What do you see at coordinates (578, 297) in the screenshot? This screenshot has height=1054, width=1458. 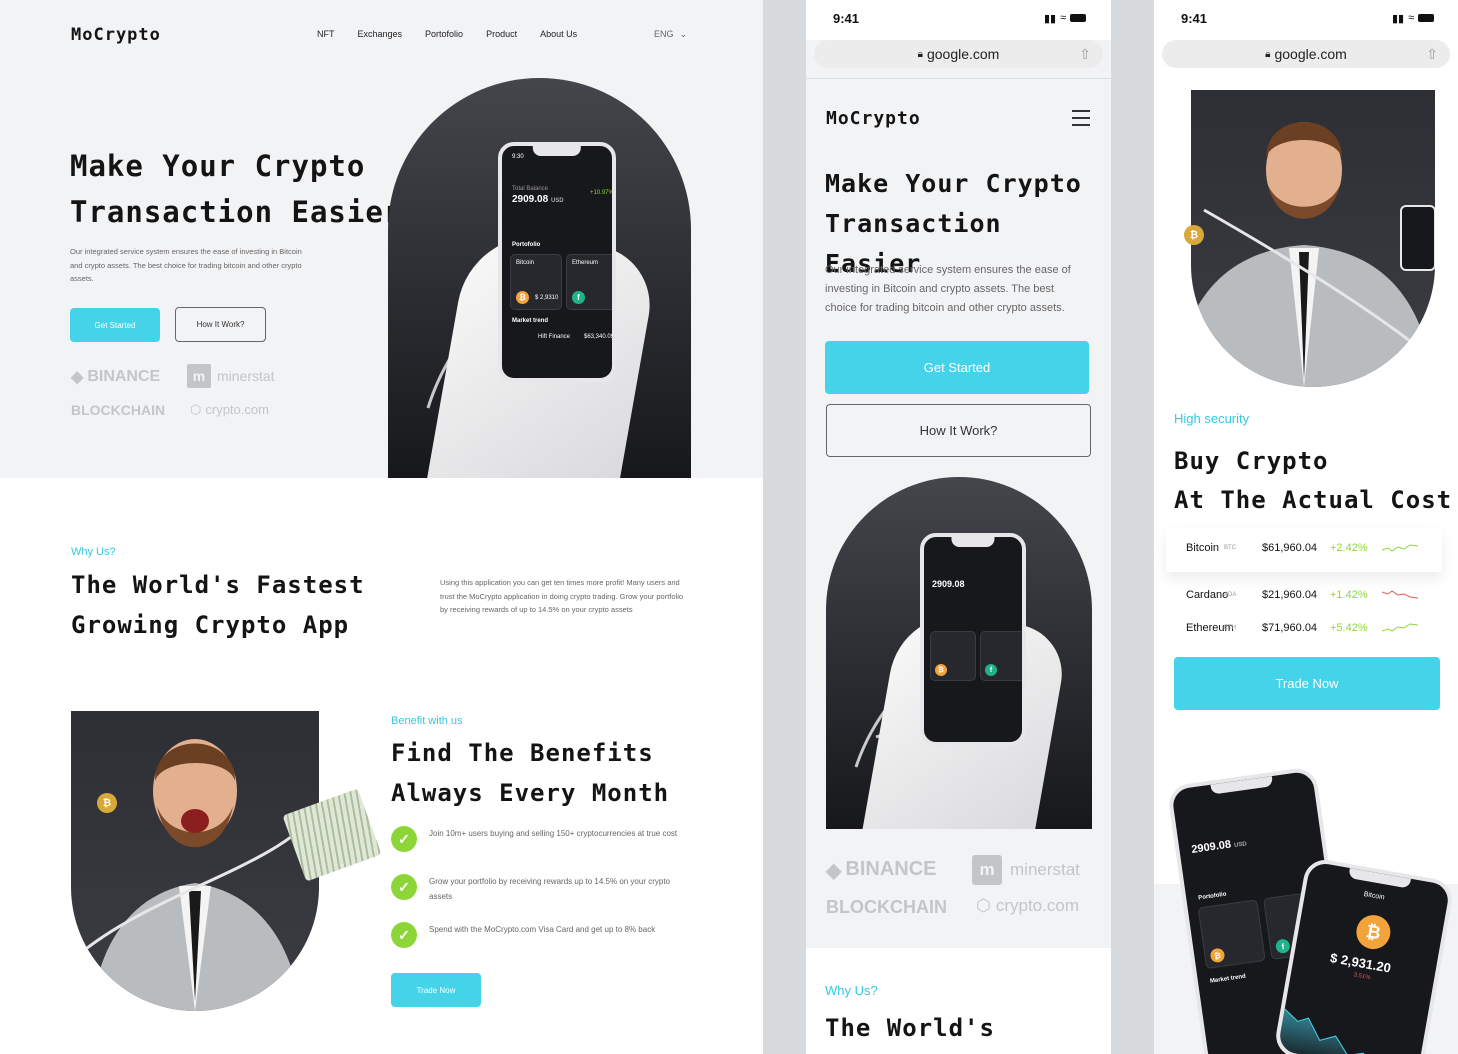 I see `ethereum-icon: f` at bounding box center [578, 297].